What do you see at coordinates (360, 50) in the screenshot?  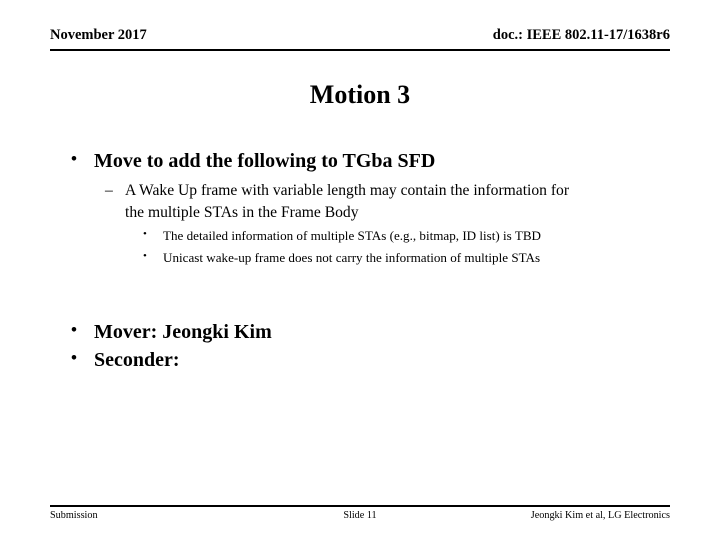 I see `header-divider` at bounding box center [360, 50].